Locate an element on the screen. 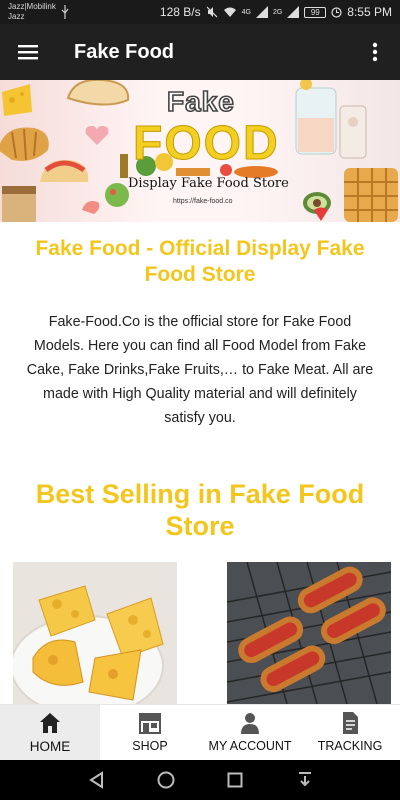  heart-illustration is located at coordinates (97, 135).